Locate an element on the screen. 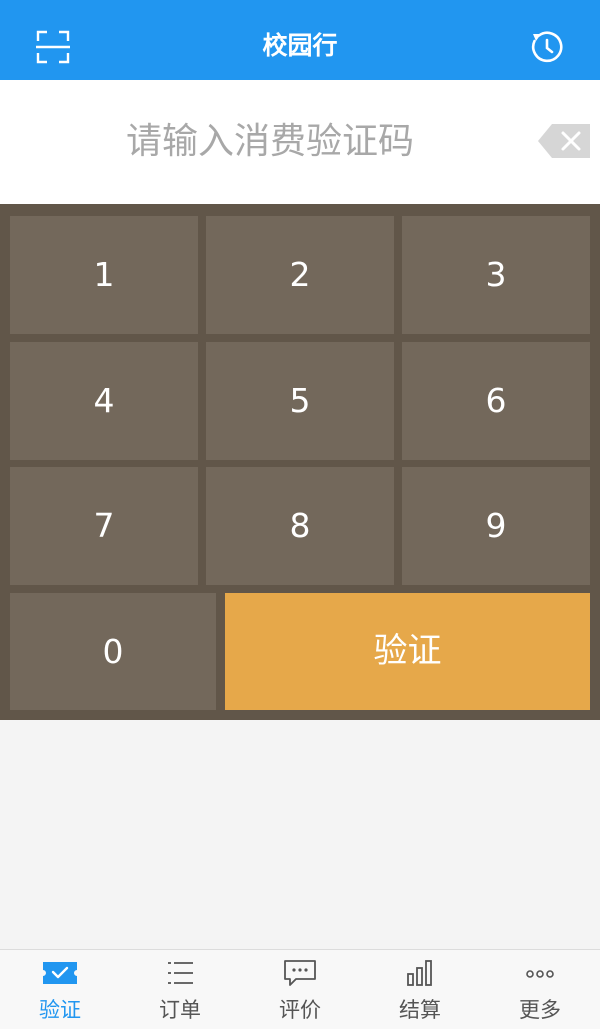 This screenshot has height=1029, width=600. tab-reviews-label: 评价 is located at coordinates (300, 1010).